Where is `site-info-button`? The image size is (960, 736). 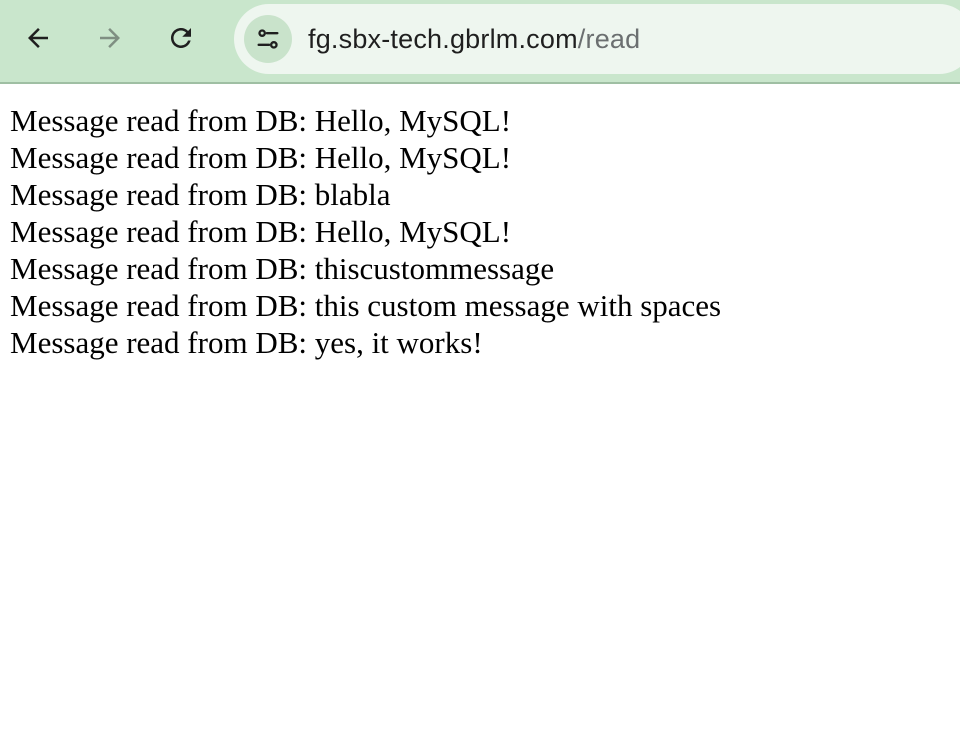 site-info-button is located at coordinates (268, 39).